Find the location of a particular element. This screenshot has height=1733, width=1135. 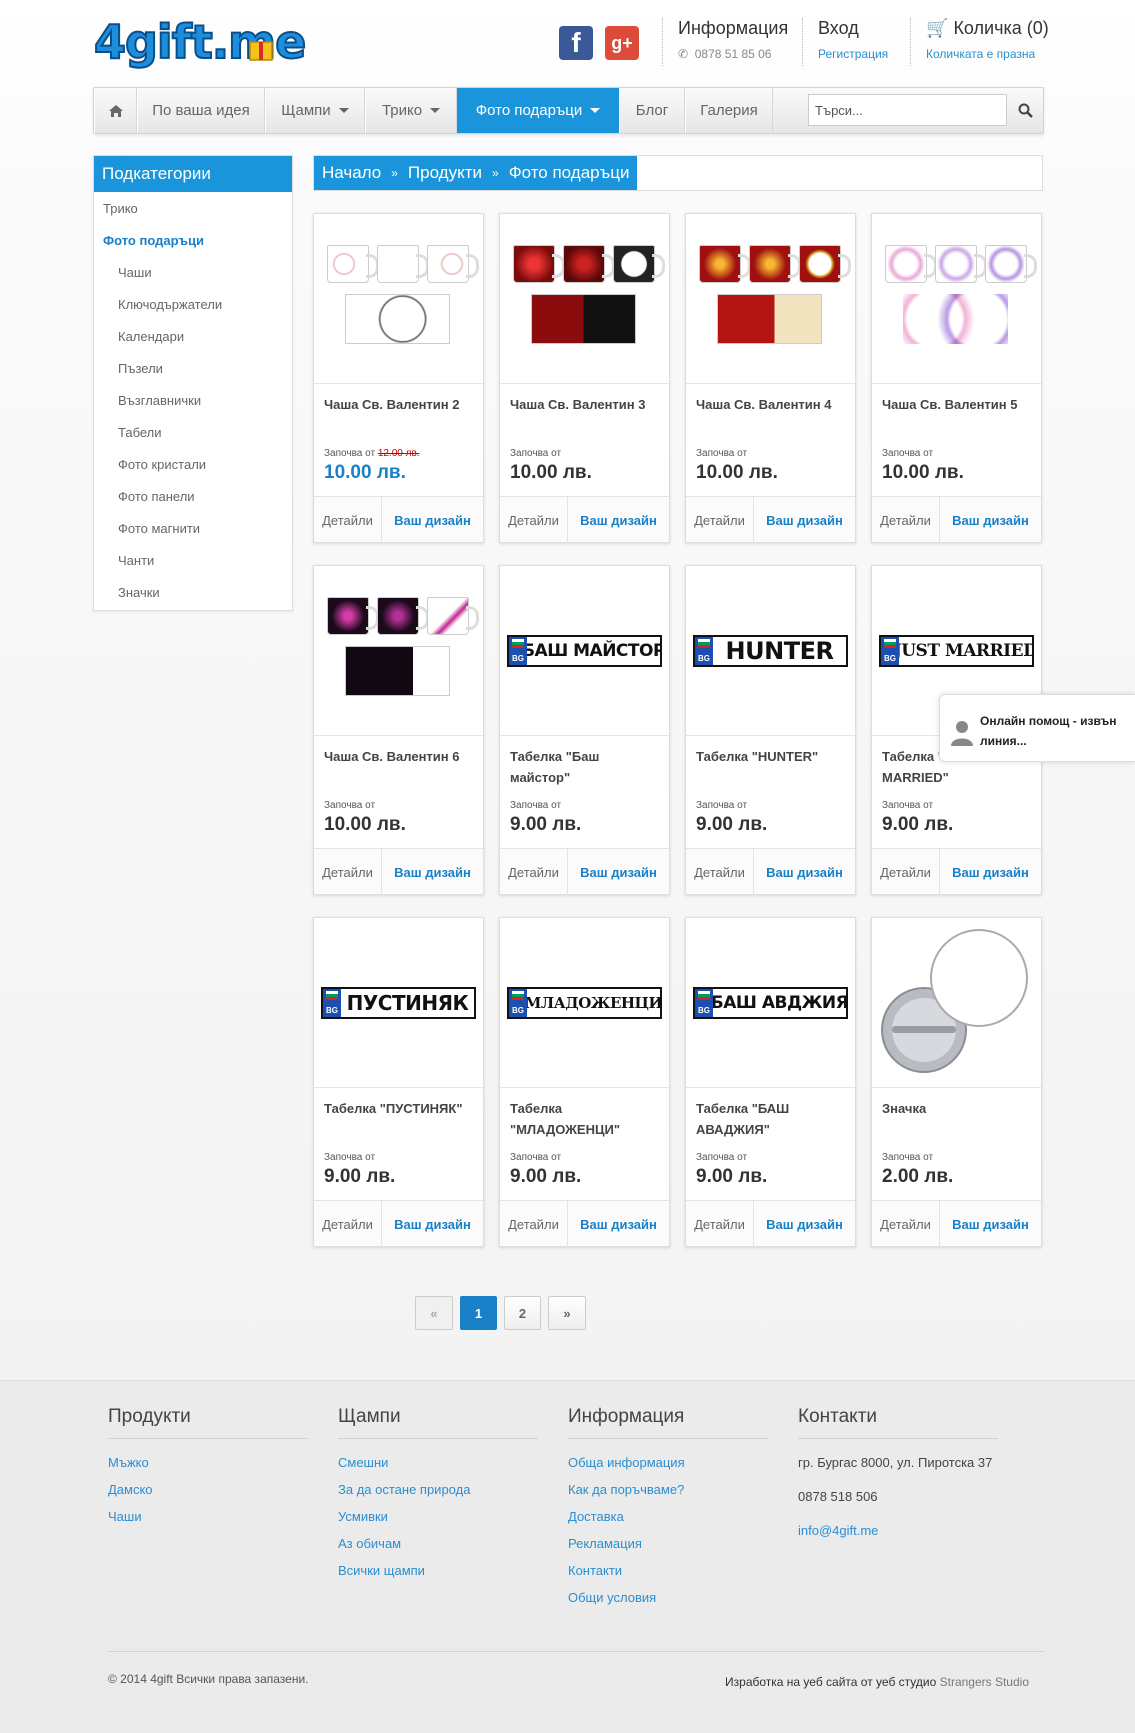

facebook-icon: f is located at coordinates (576, 43).